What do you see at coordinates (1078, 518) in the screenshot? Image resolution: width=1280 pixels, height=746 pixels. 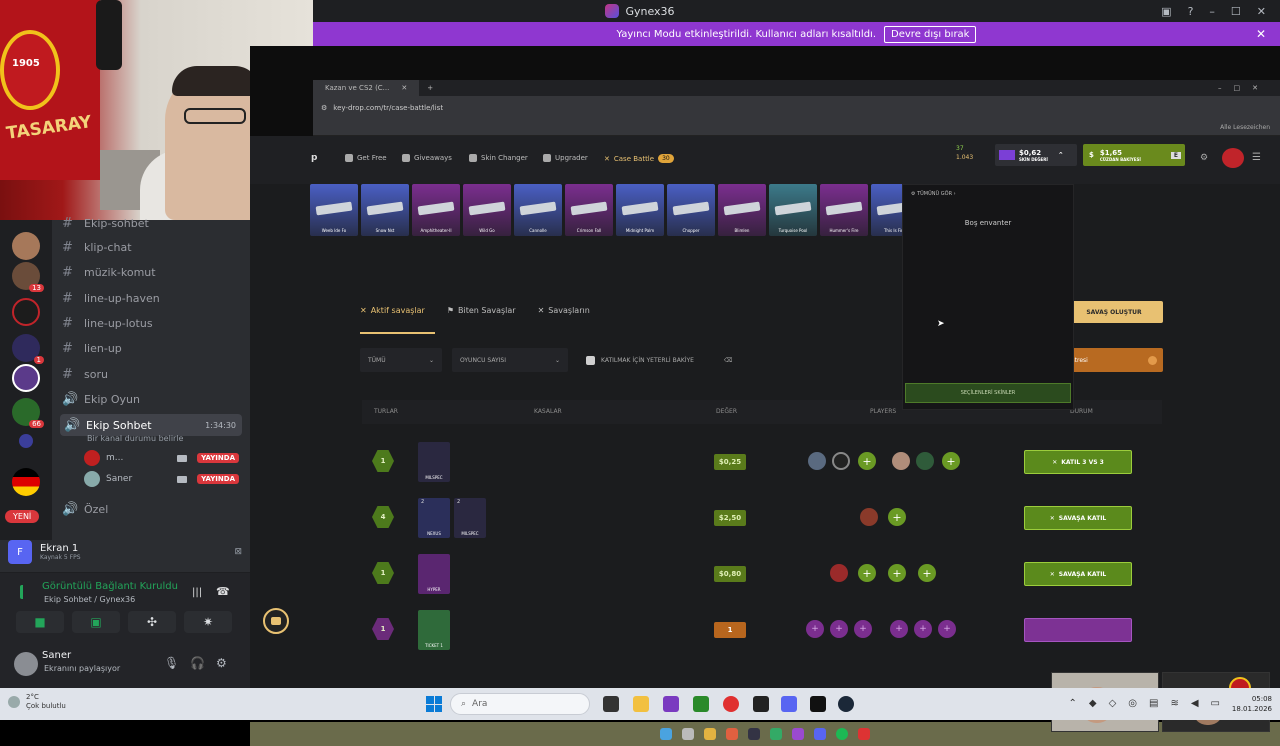 I see `join-battle-button: ✕ SAVAŞA KATIL` at bounding box center [1078, 518].